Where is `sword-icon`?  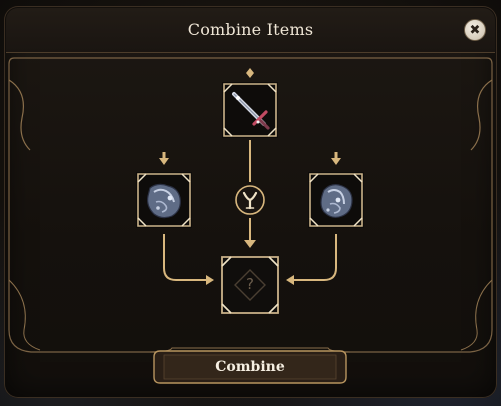 sword-icon is located at coordinates (251, 111).